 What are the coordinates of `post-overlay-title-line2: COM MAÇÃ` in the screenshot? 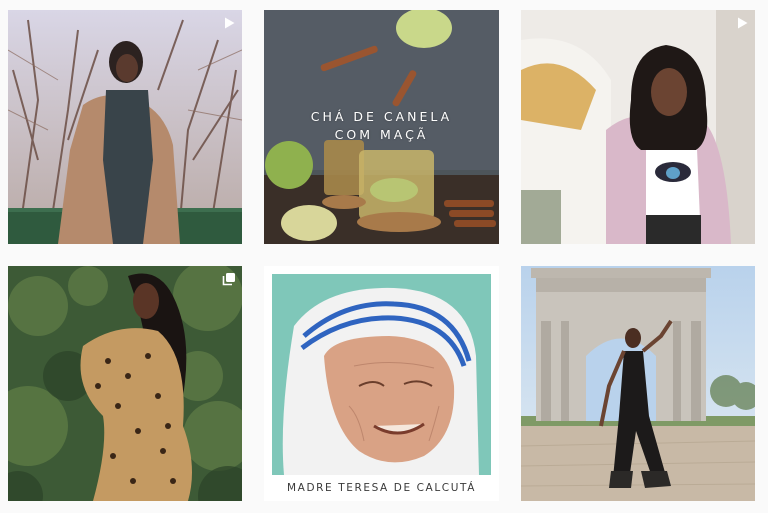 It's located at (381, 134).